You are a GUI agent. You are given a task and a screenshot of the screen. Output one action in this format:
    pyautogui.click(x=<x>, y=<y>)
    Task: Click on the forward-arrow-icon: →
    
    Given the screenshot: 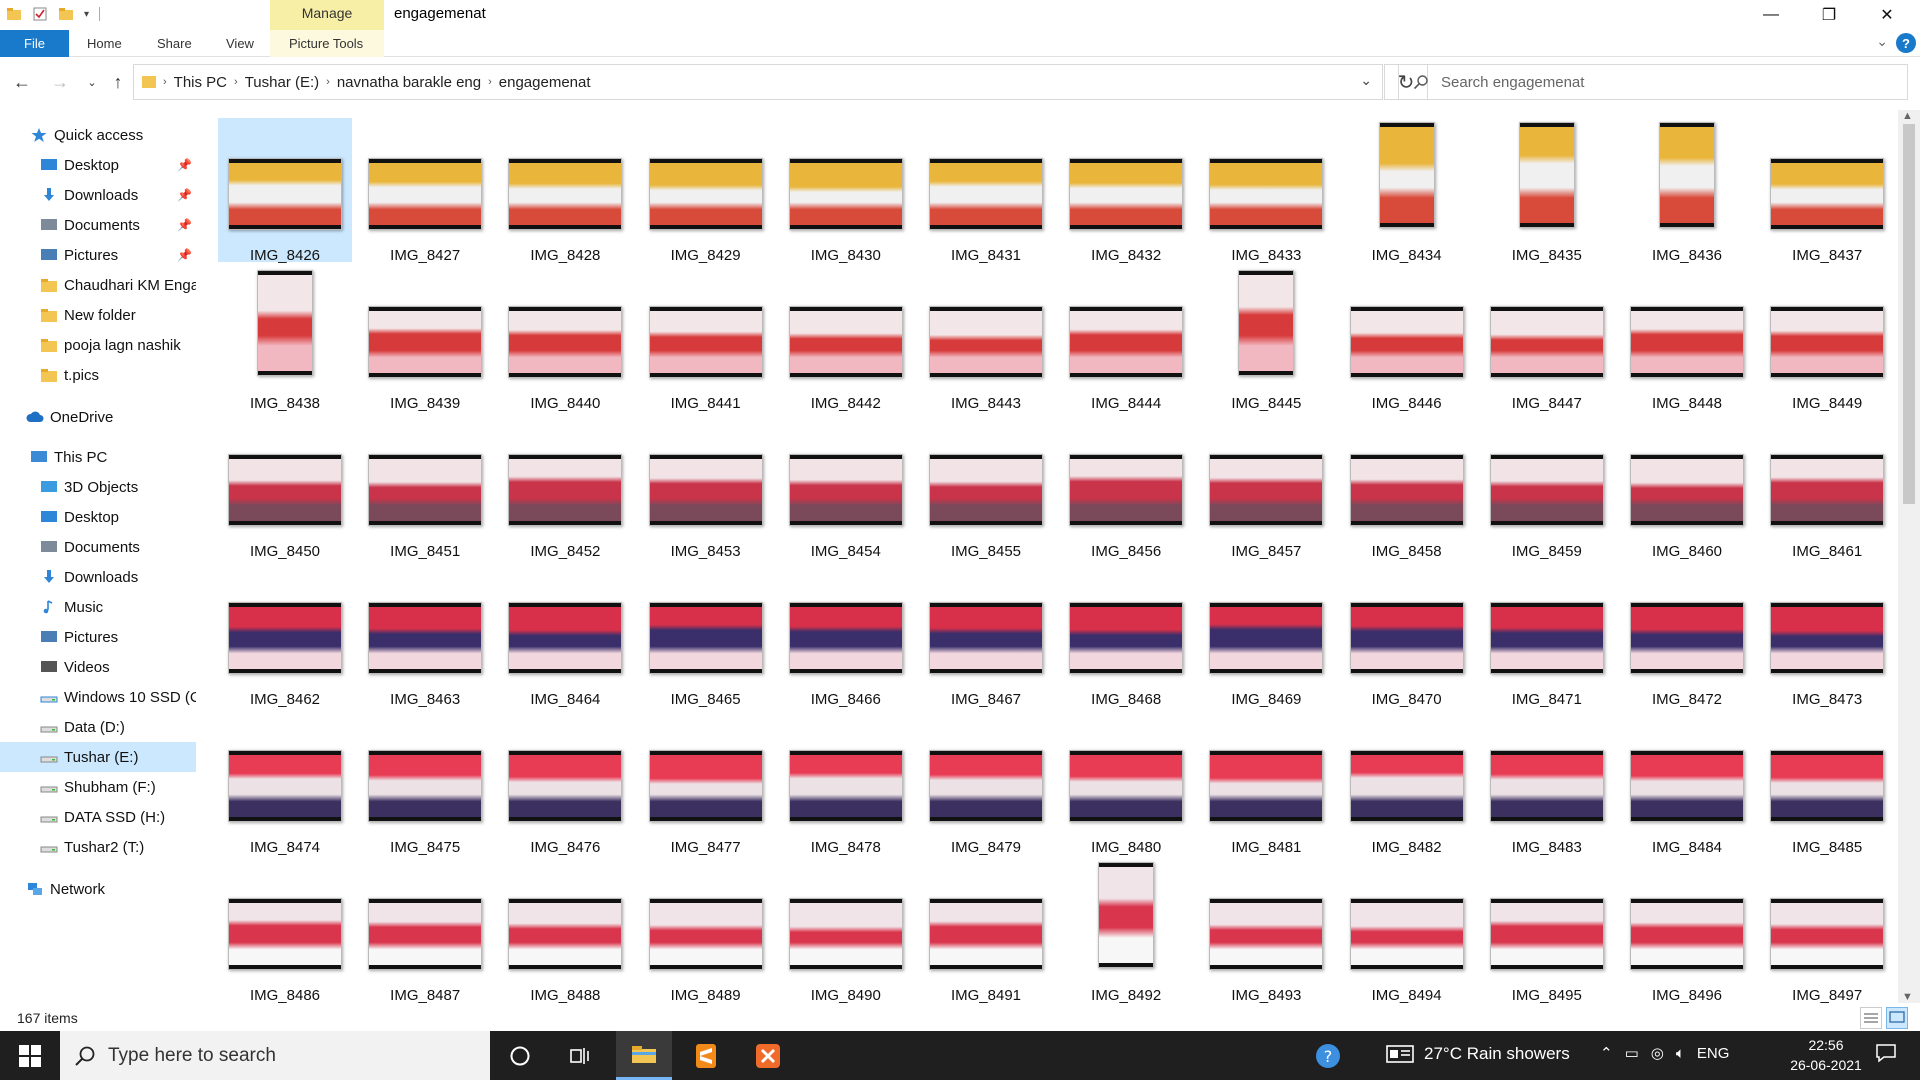 What is the action you would take?
    pyautogui.click(x=60, y=82)
    